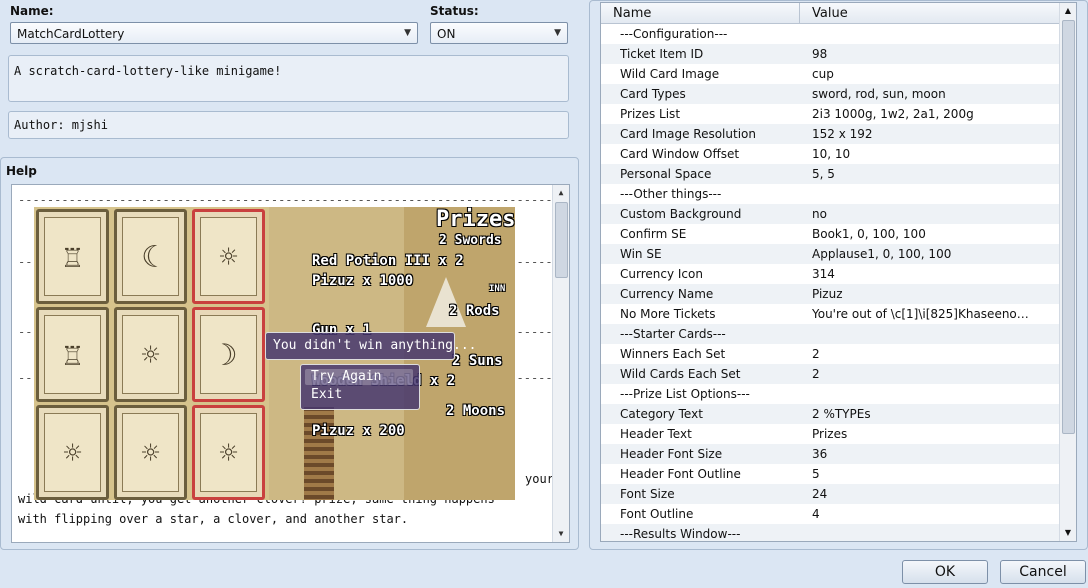 The width and height of the screenshot is (1088, 588). Describe the element at coordinates (831, 174) in the screenshot. I see `table-row: Personal Space 5, 5` at that location.